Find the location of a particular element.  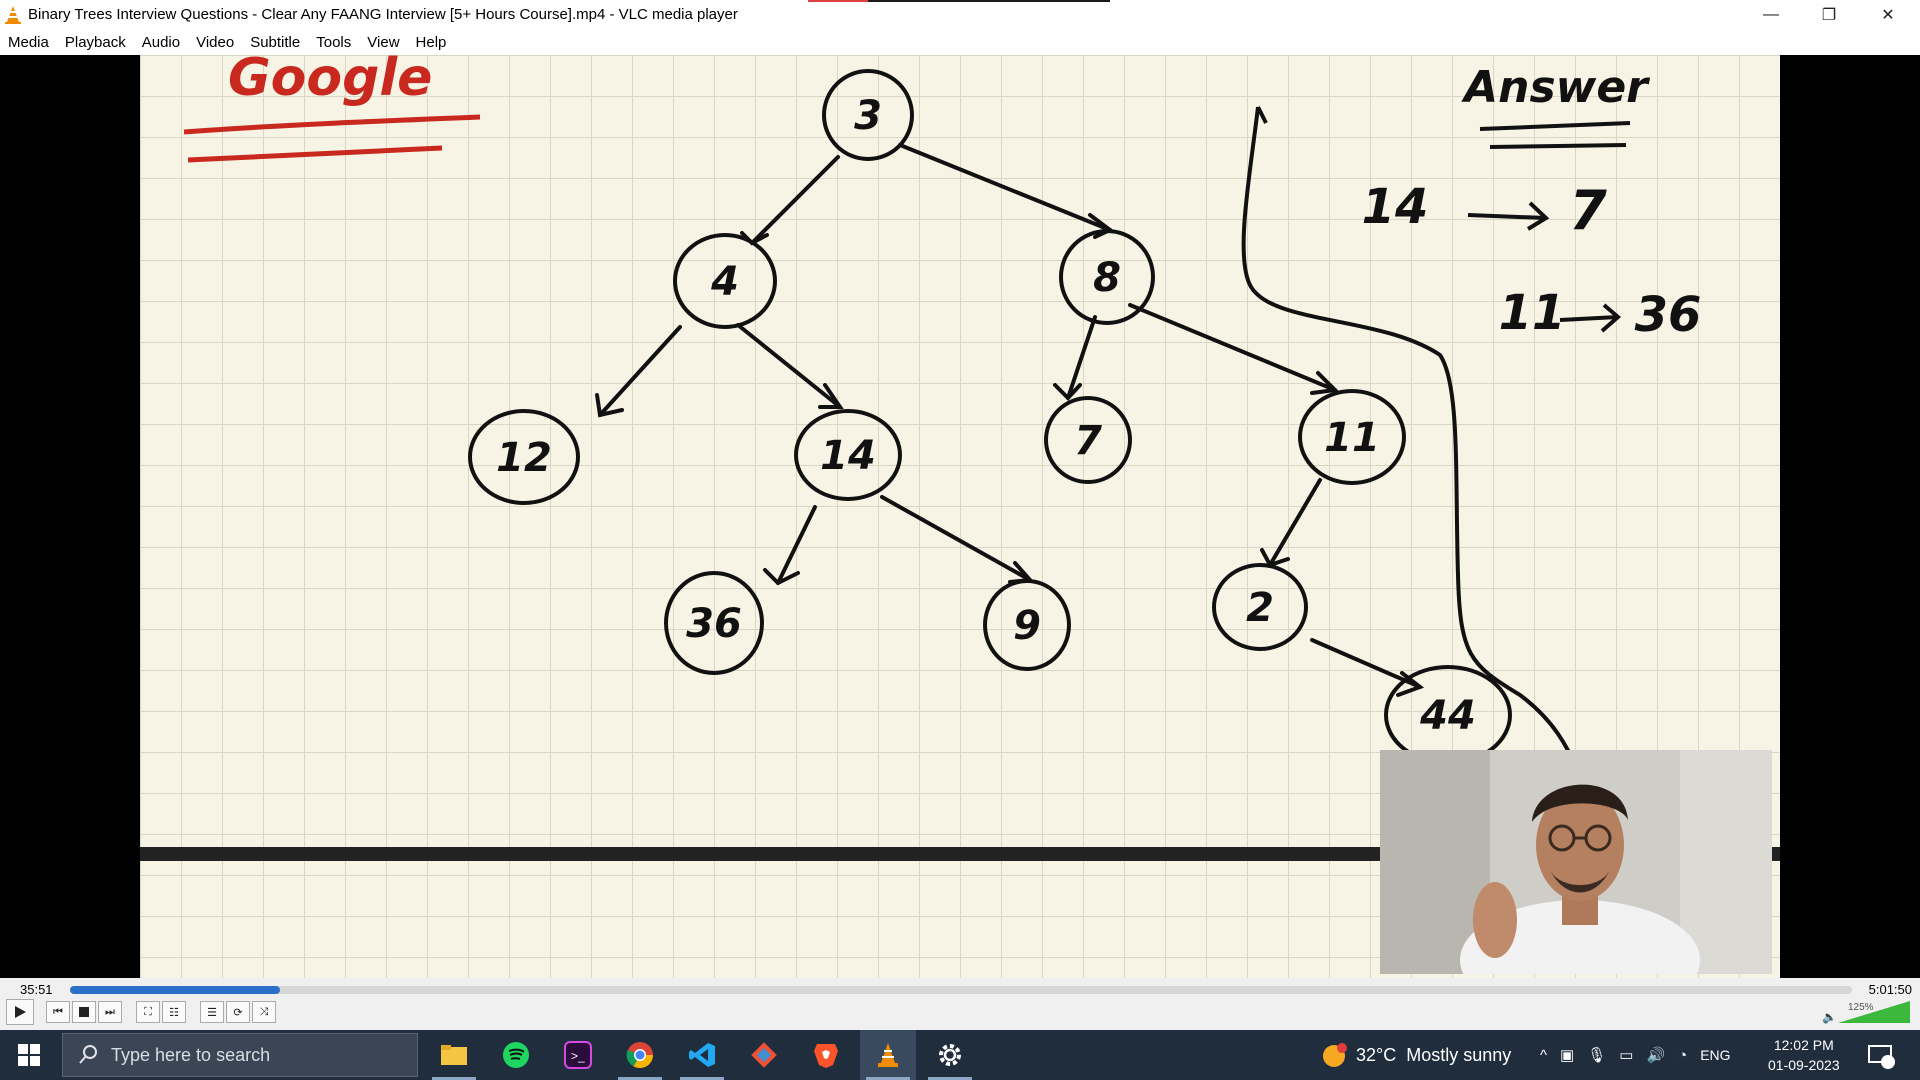

answer-1-to: 7 is located at coordinates (1588, 210).